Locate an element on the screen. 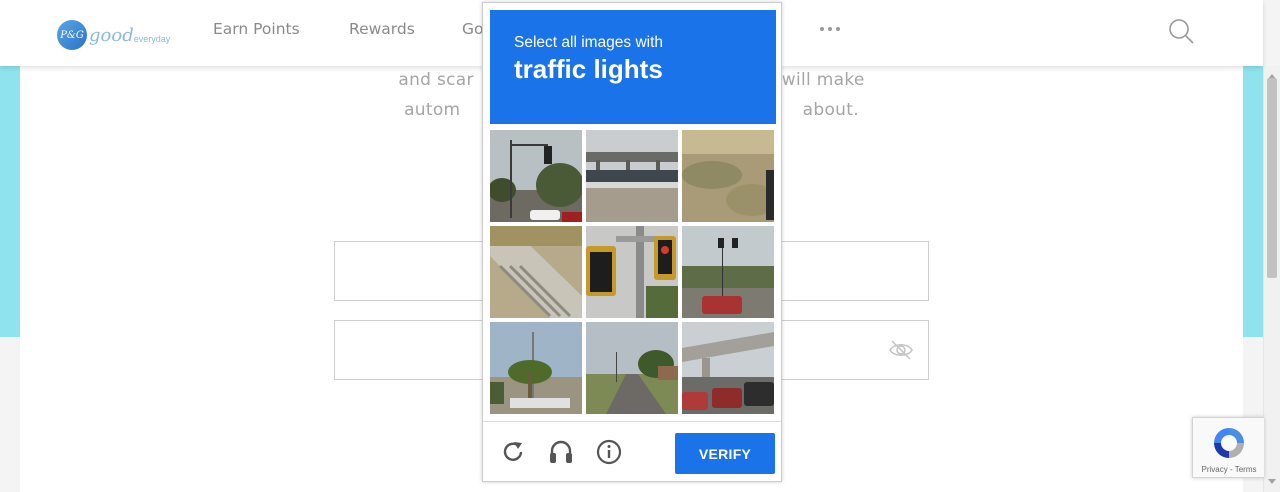 This screenshot has width=1280, height=492. page-scrollbar is located at coordinates (1271, 279).